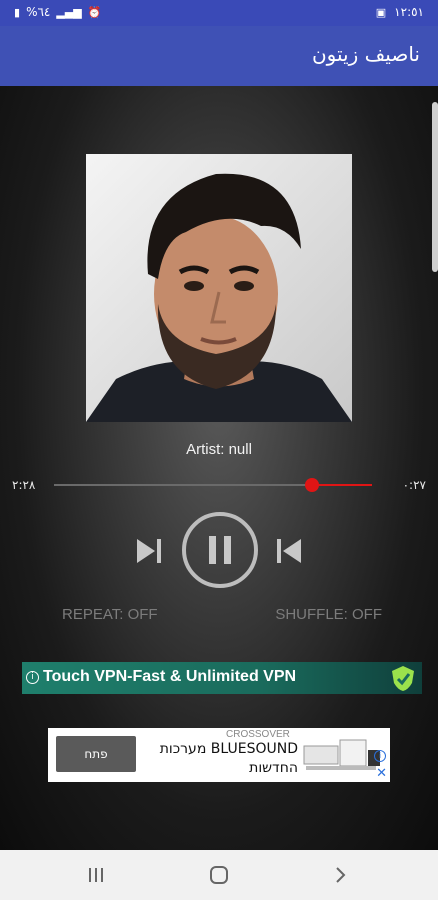 Image resolution: width=438 pixels, height=900 pixels. What do you see at coordinates (219, 56) in the screenshot?
I see `app-bar: ناصيف زيتون` at bounding box center [219, 56].